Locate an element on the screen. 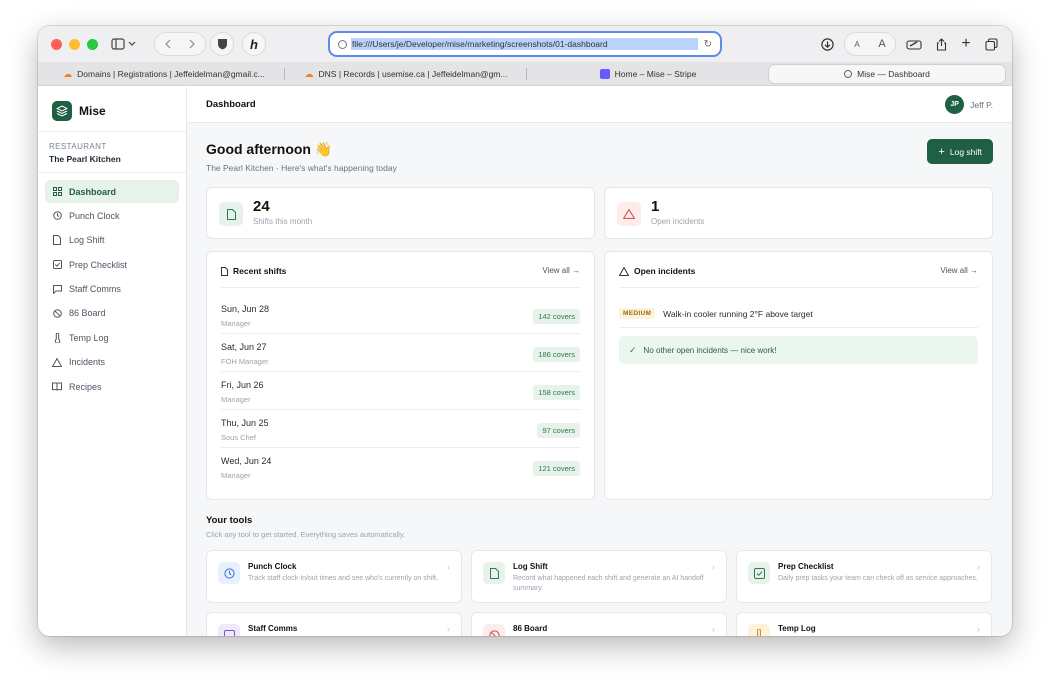  share-button is located at coordinates (941, 44).